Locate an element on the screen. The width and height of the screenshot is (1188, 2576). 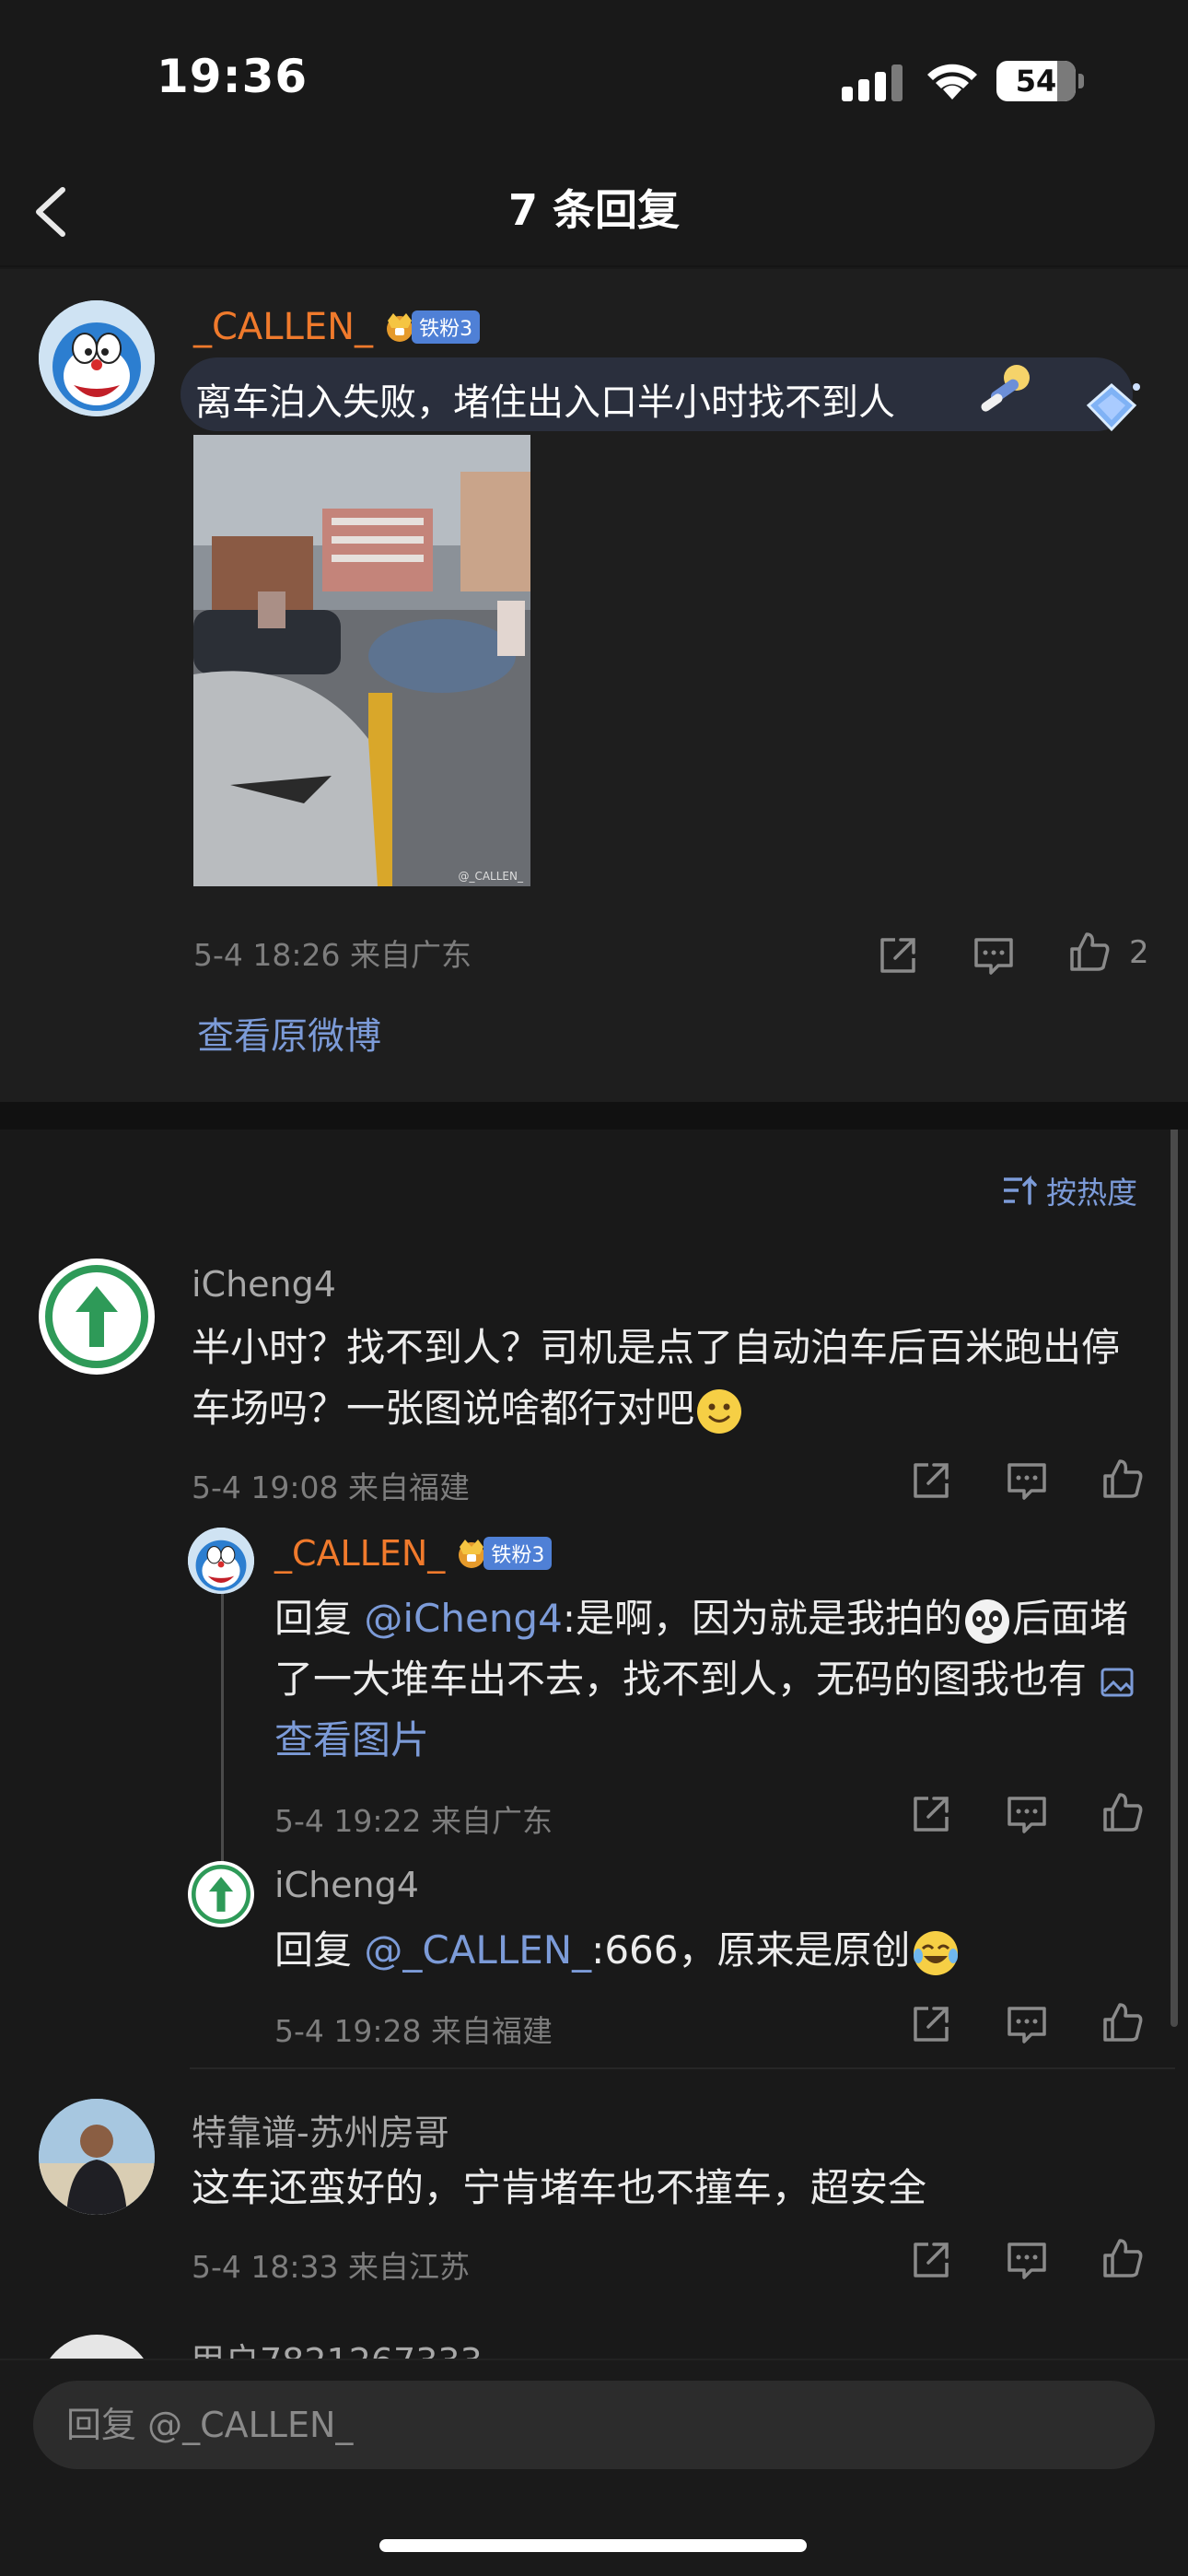
status-time: 19:36 is located at coordinates (233, 76).